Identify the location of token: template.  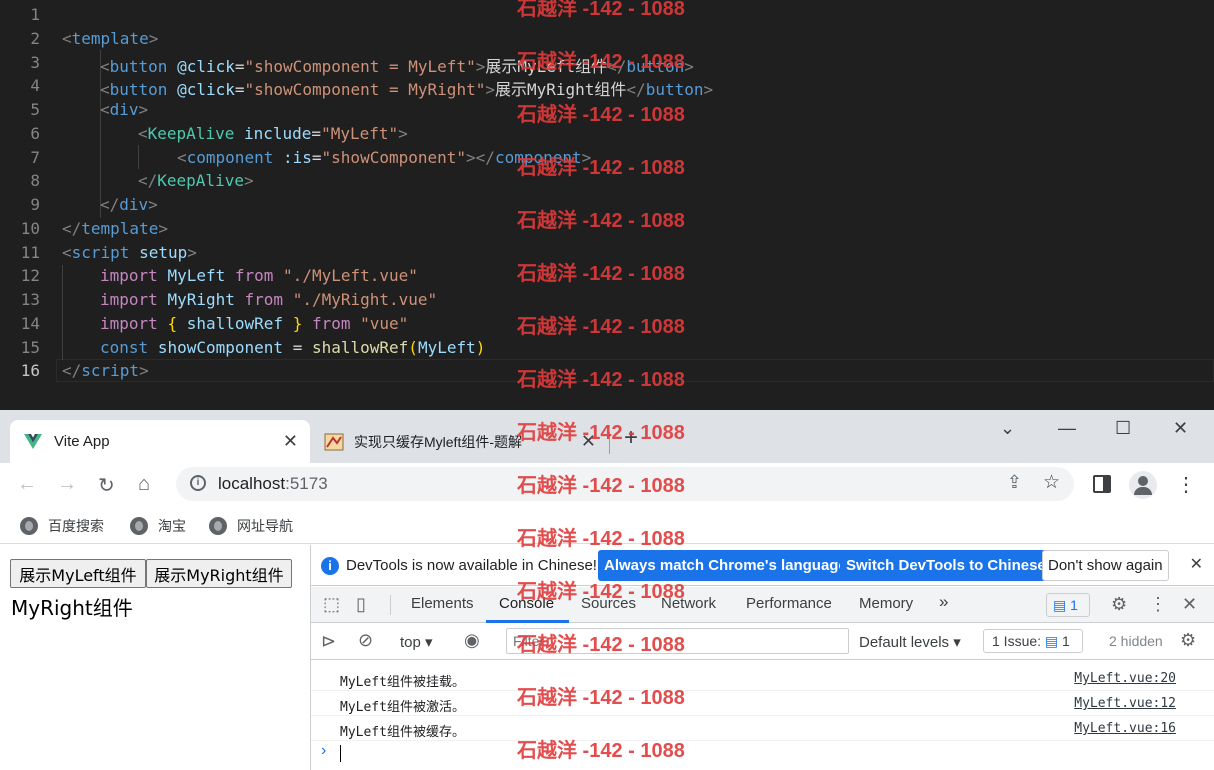
(120, 228).